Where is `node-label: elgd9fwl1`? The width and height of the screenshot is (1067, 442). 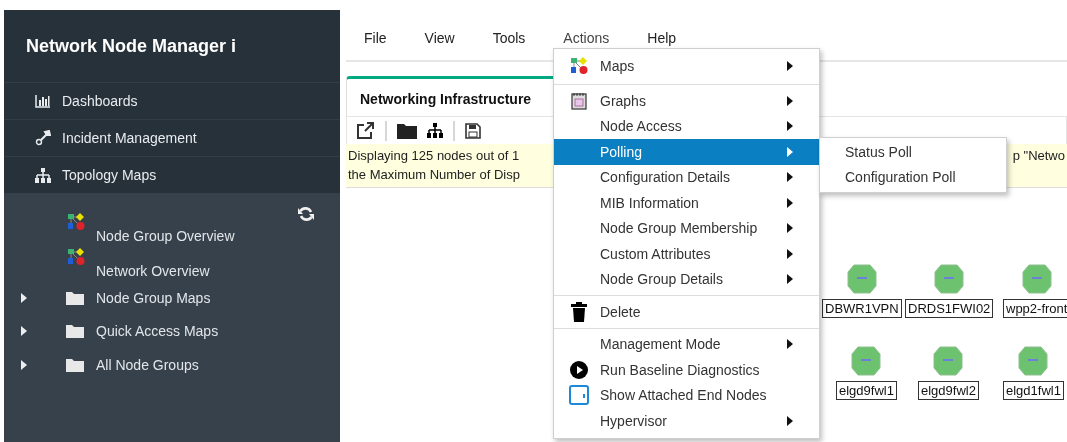
node-label: elgd9fwl1 is located at coordinates (866, 390).